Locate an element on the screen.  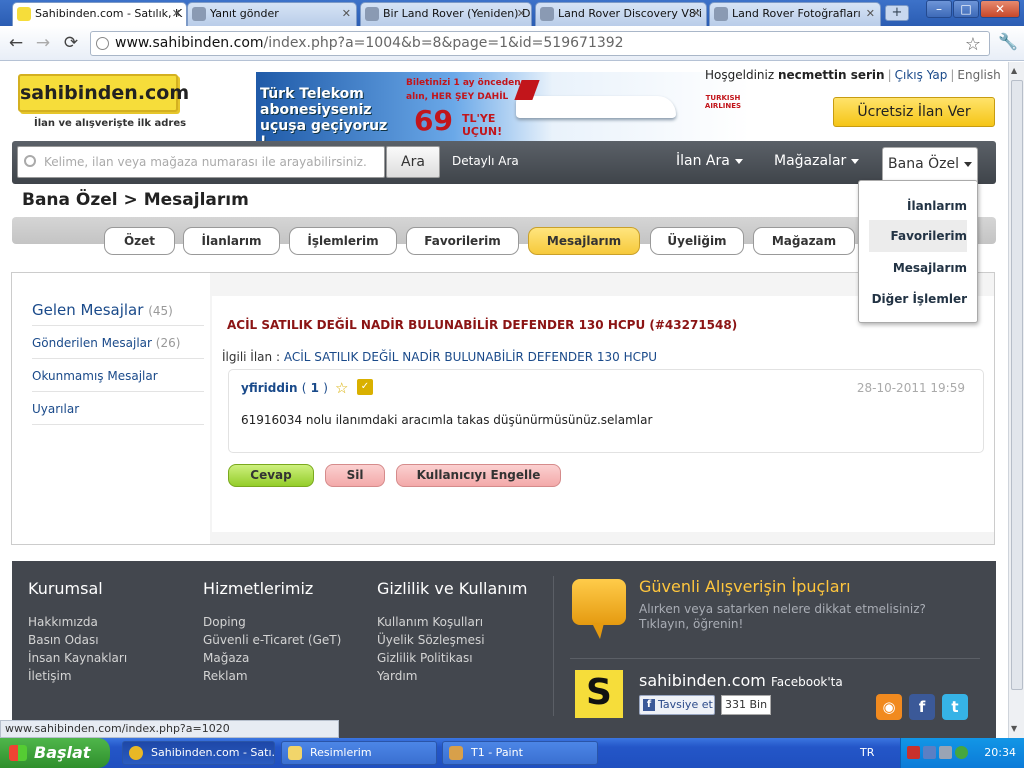
language-indicator: TR is located at coordinates (867, 752).